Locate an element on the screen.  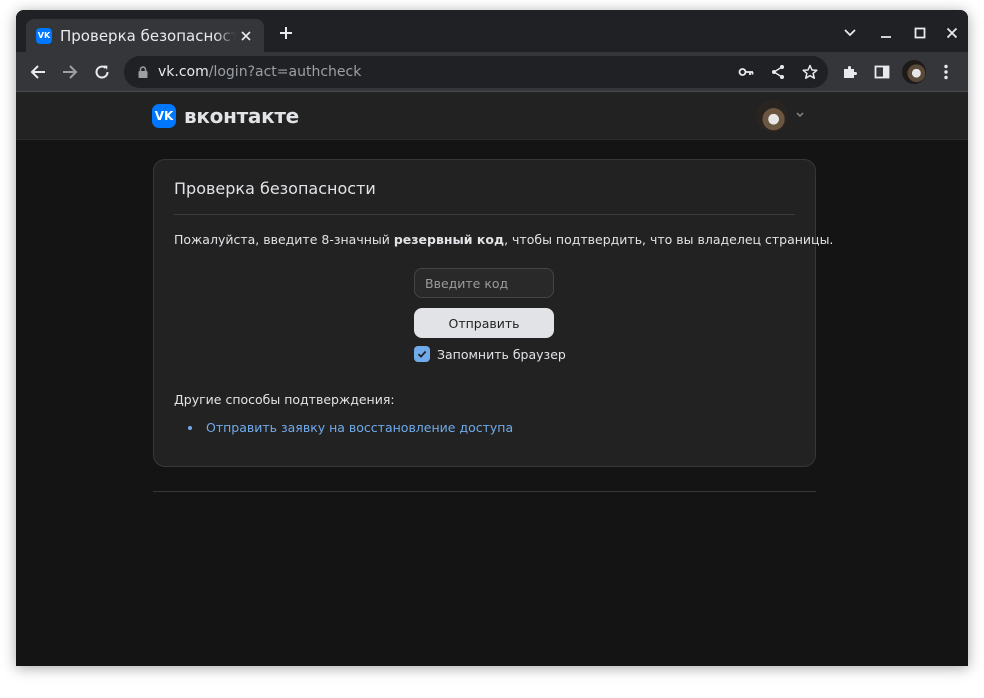
checkmark-icon is located at coordinates (422, 354).